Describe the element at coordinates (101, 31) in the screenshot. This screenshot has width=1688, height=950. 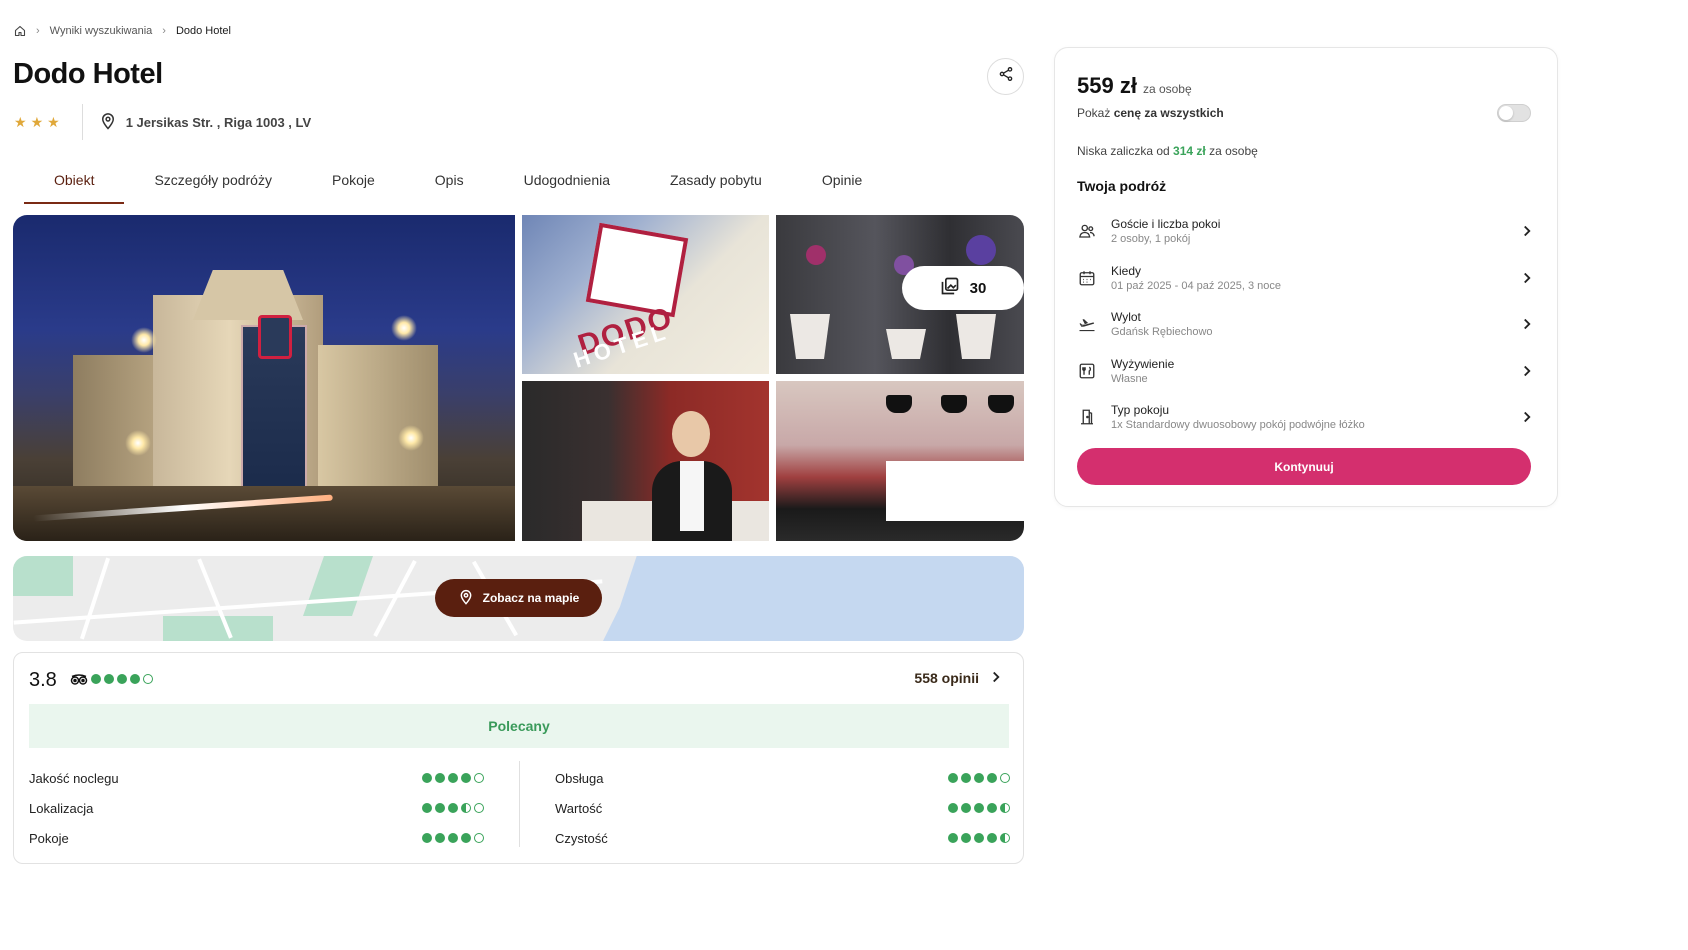
I see `breadcrumb-item-search-results: Wyniki wyszukiwania` at that location.